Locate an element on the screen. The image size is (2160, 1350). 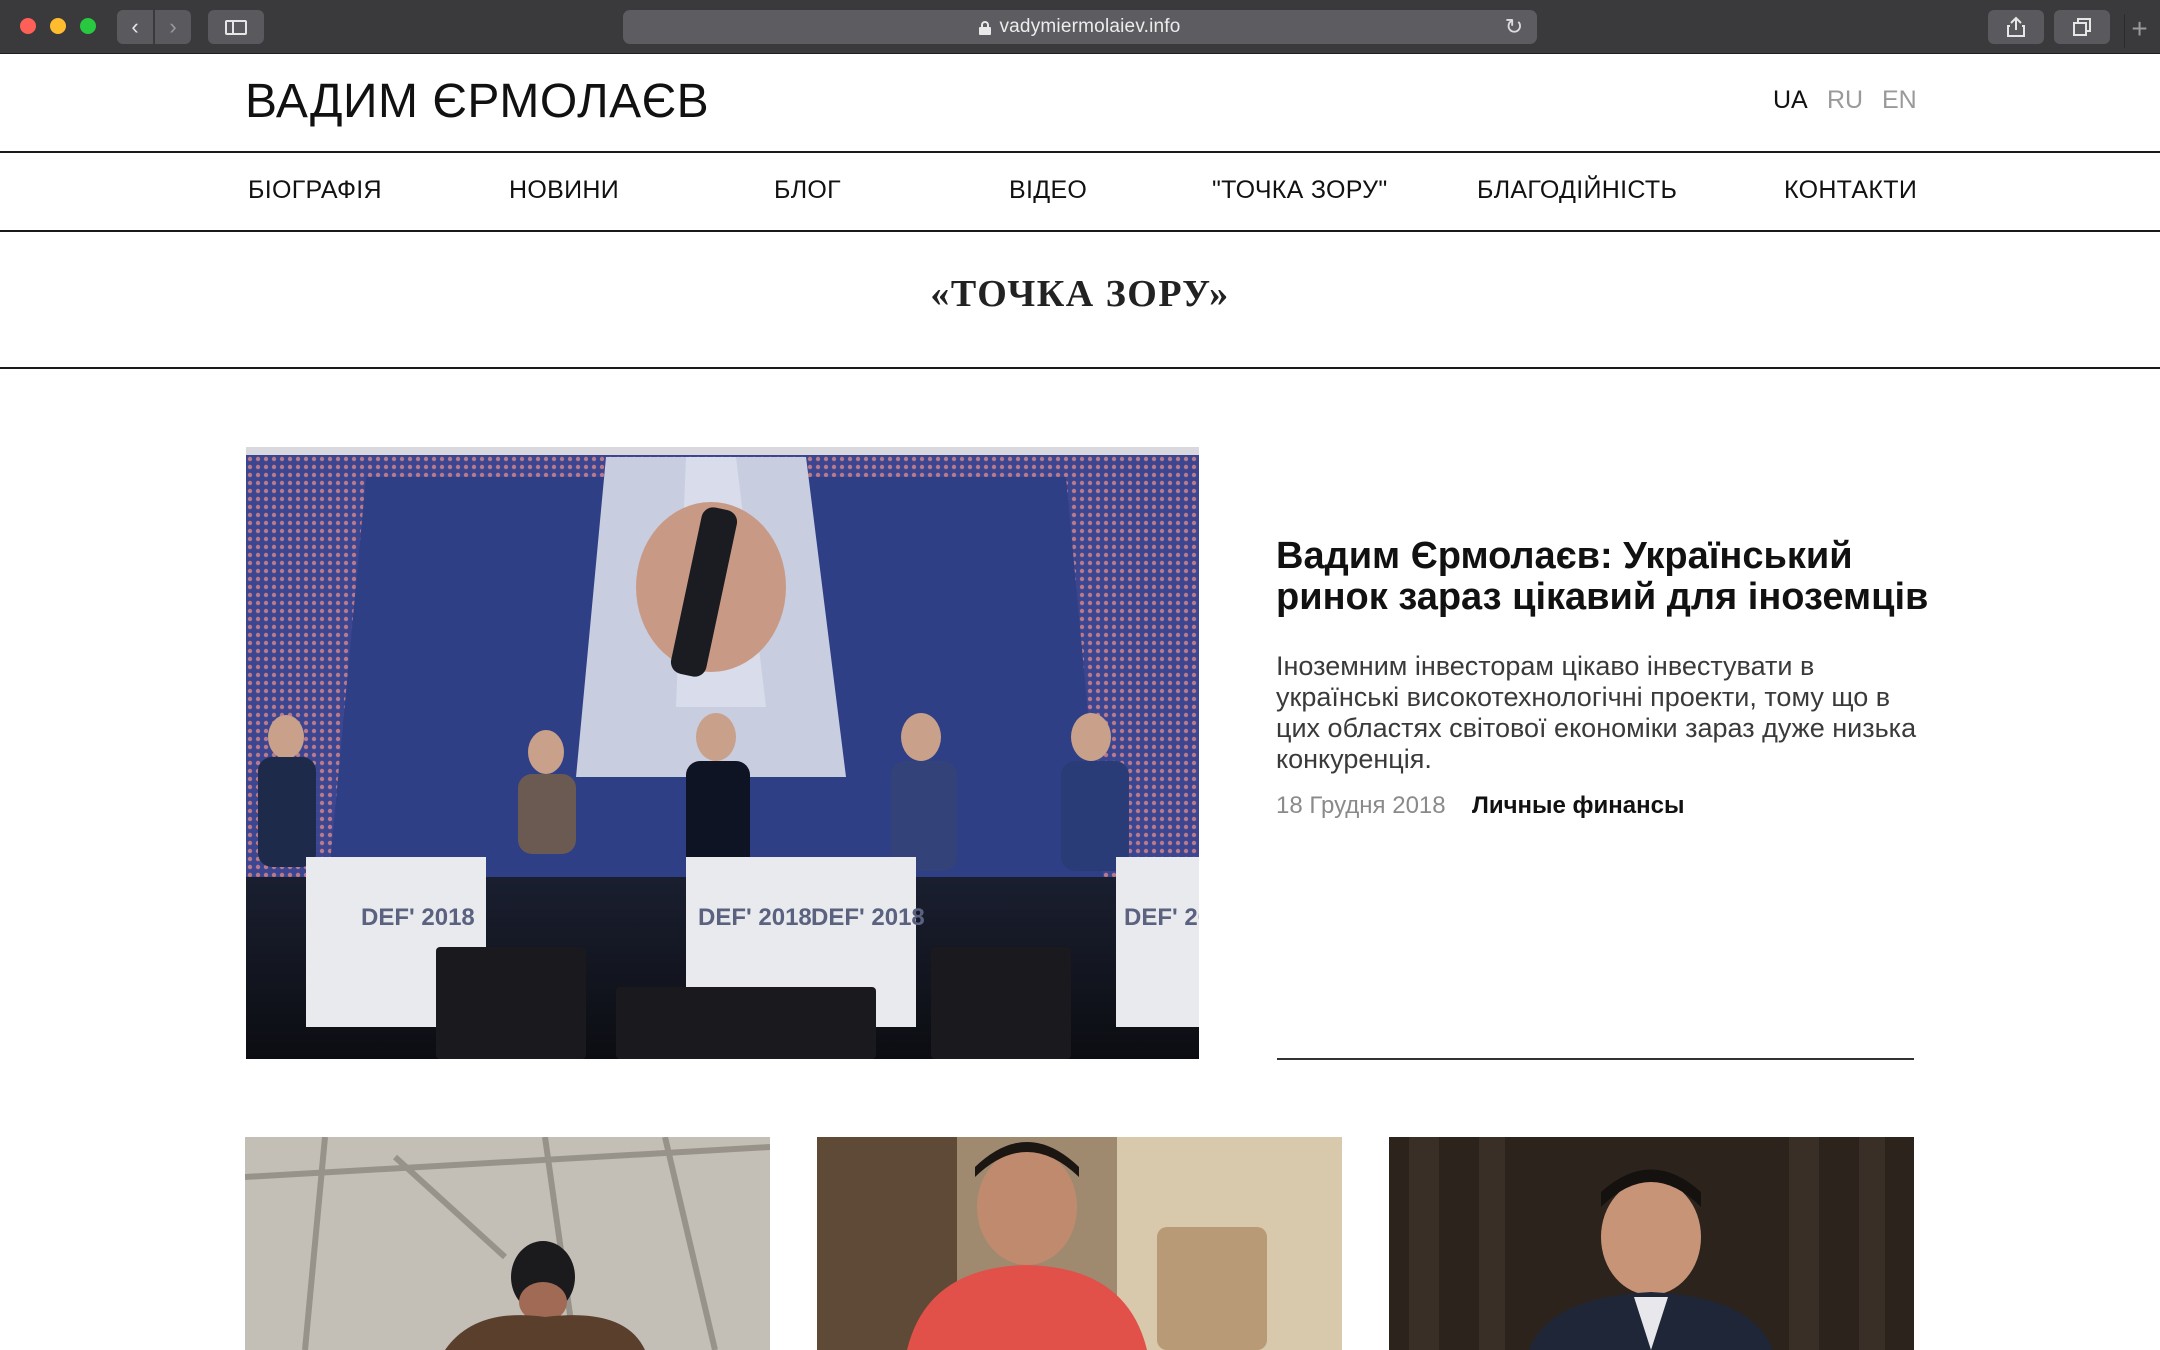
sidebar-toggle-button is located at coordinates (236, 27).